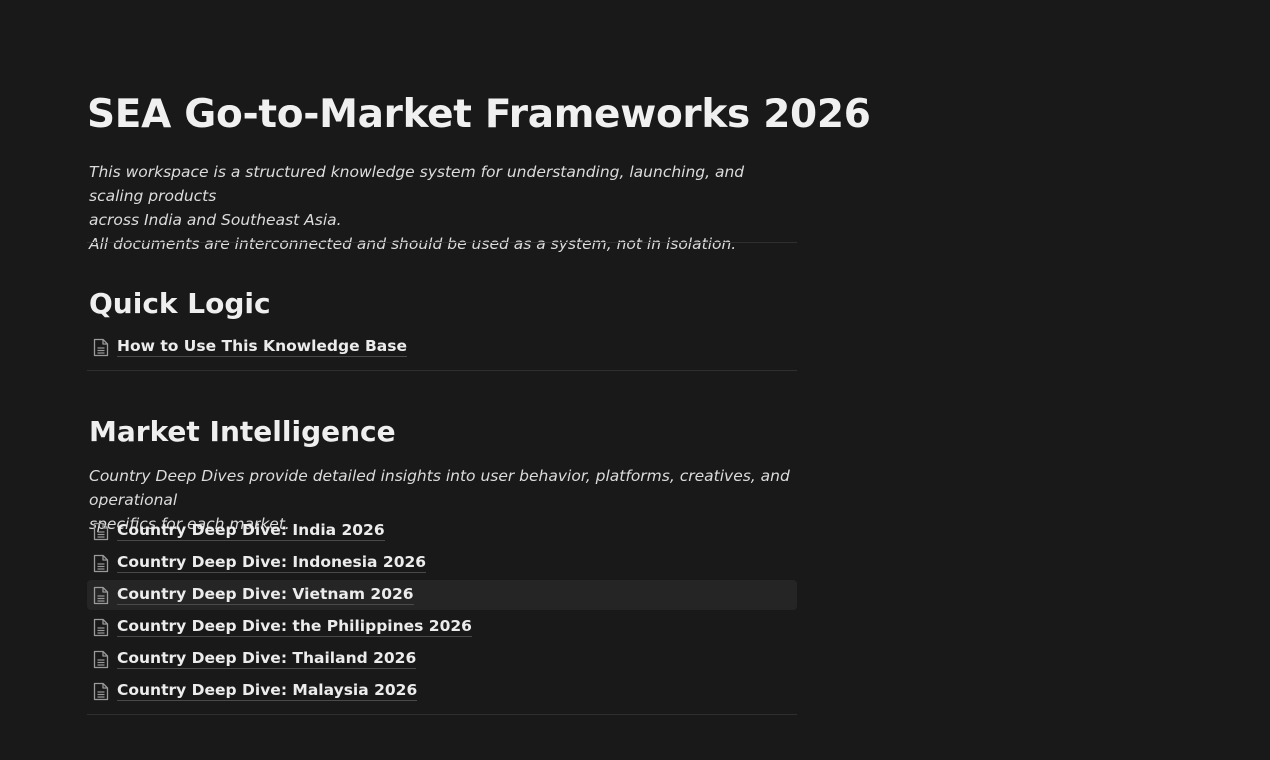  Describe the element at coordinates (272, 563) in the screenshot. I see `page-link-label: Country Deep Dive: Indonesia 2026` at that location.